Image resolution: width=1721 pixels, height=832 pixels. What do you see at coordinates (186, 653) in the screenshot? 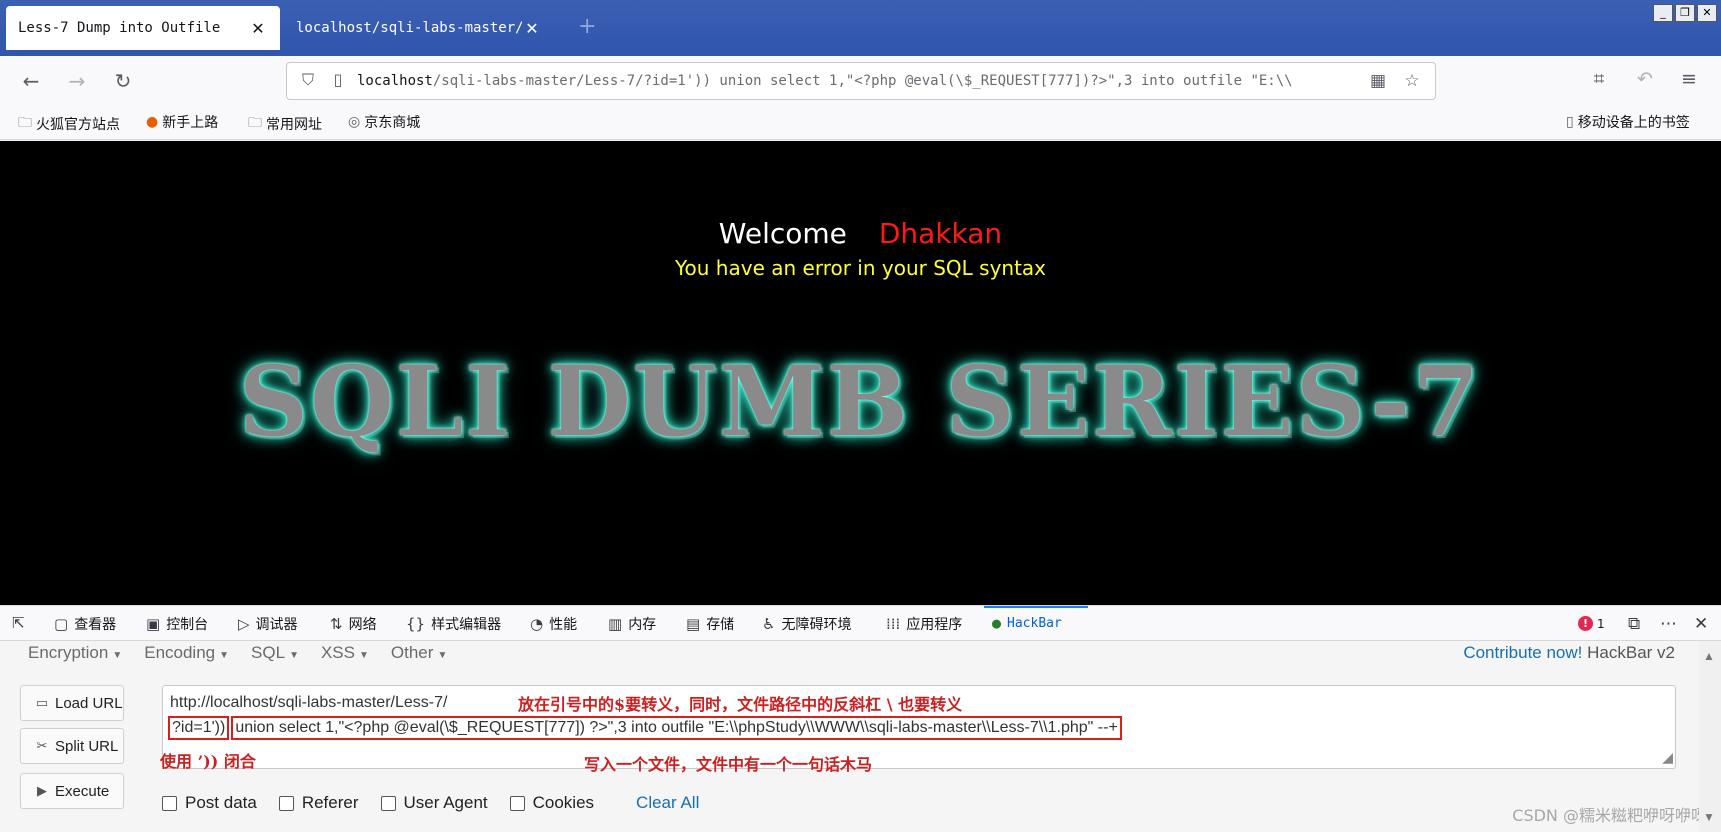
I see `menu-encoding: Encoding ▼` at bounding box center [186, 653].